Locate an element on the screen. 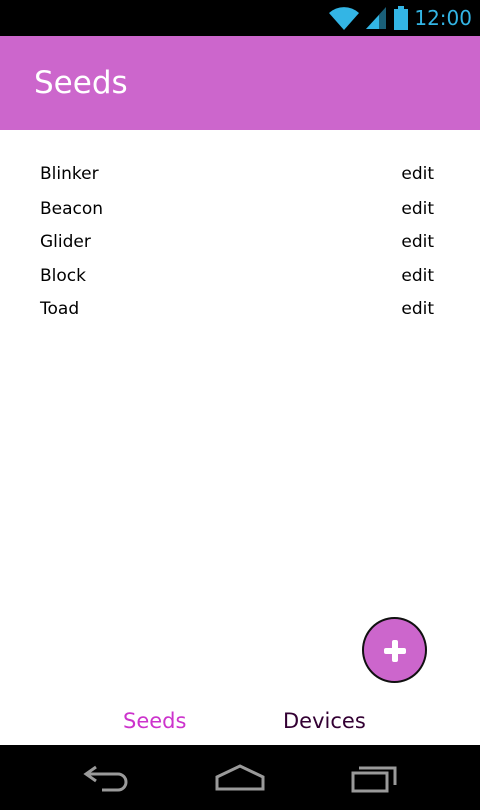 The image size is (480, 810). signal-icon is located at coordinates (376, 18).